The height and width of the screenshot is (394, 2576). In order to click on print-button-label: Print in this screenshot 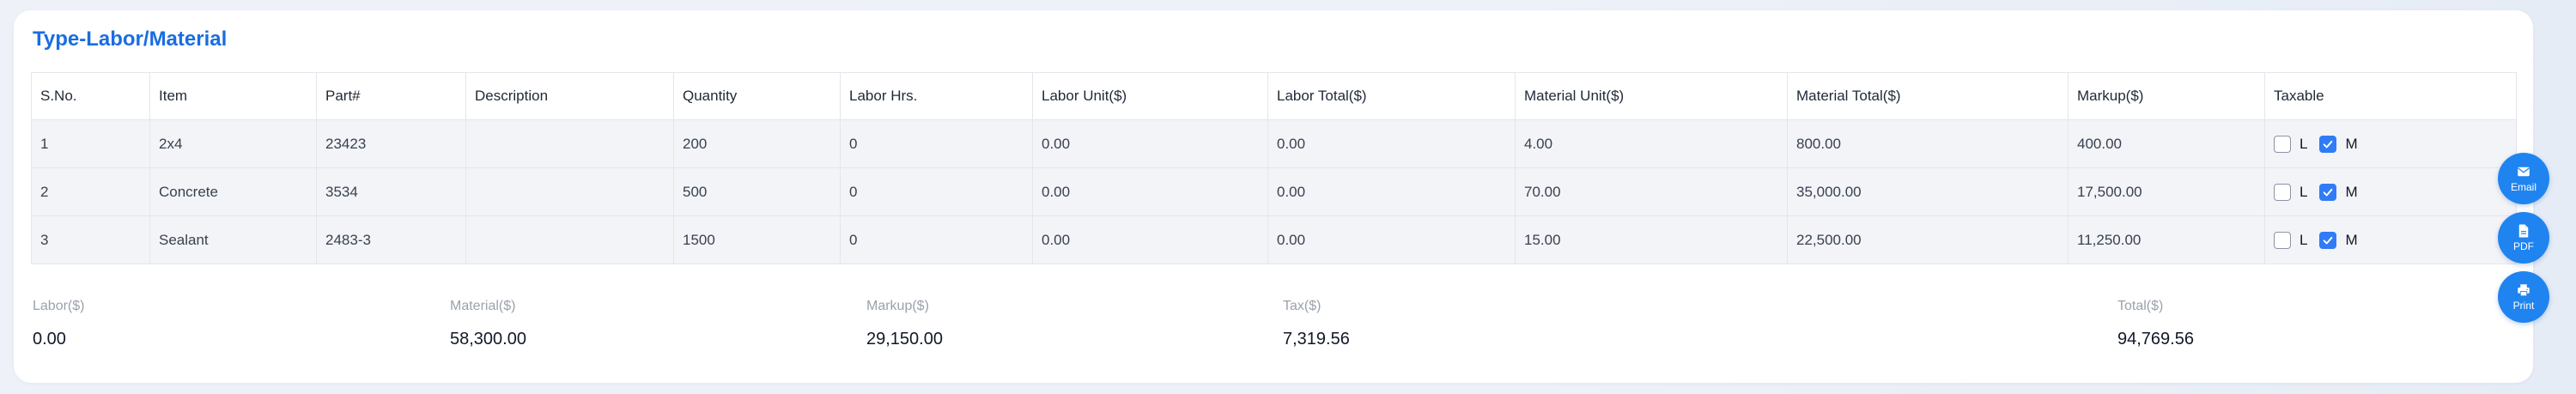, I will do `click(2523, 306)`.